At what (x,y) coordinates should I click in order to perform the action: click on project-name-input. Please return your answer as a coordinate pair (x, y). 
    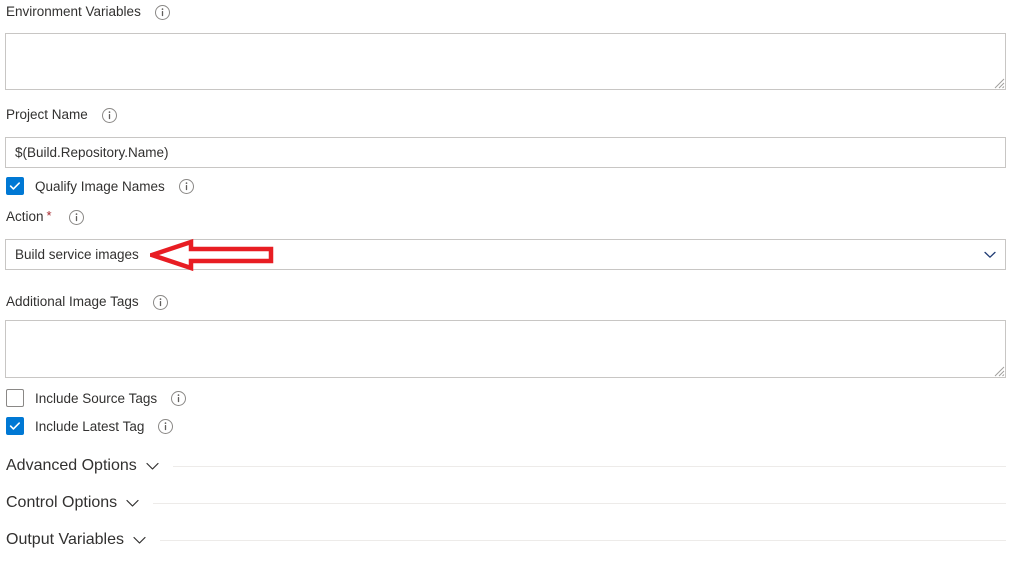
    Looking at the image, I should click on (505, 152).